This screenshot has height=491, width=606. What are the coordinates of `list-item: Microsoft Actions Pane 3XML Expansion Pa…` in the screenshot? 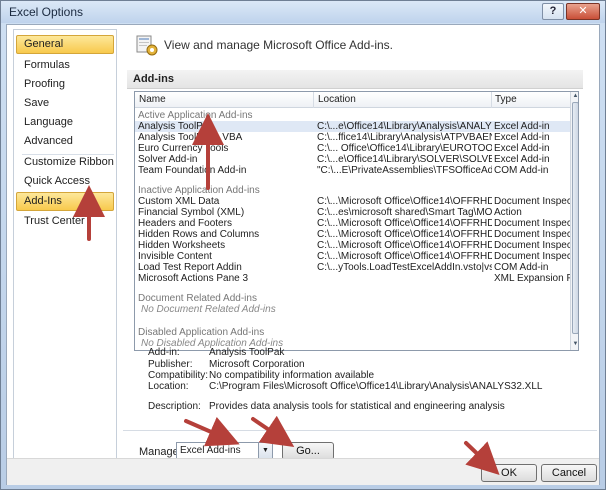 It's located at (352, 278).